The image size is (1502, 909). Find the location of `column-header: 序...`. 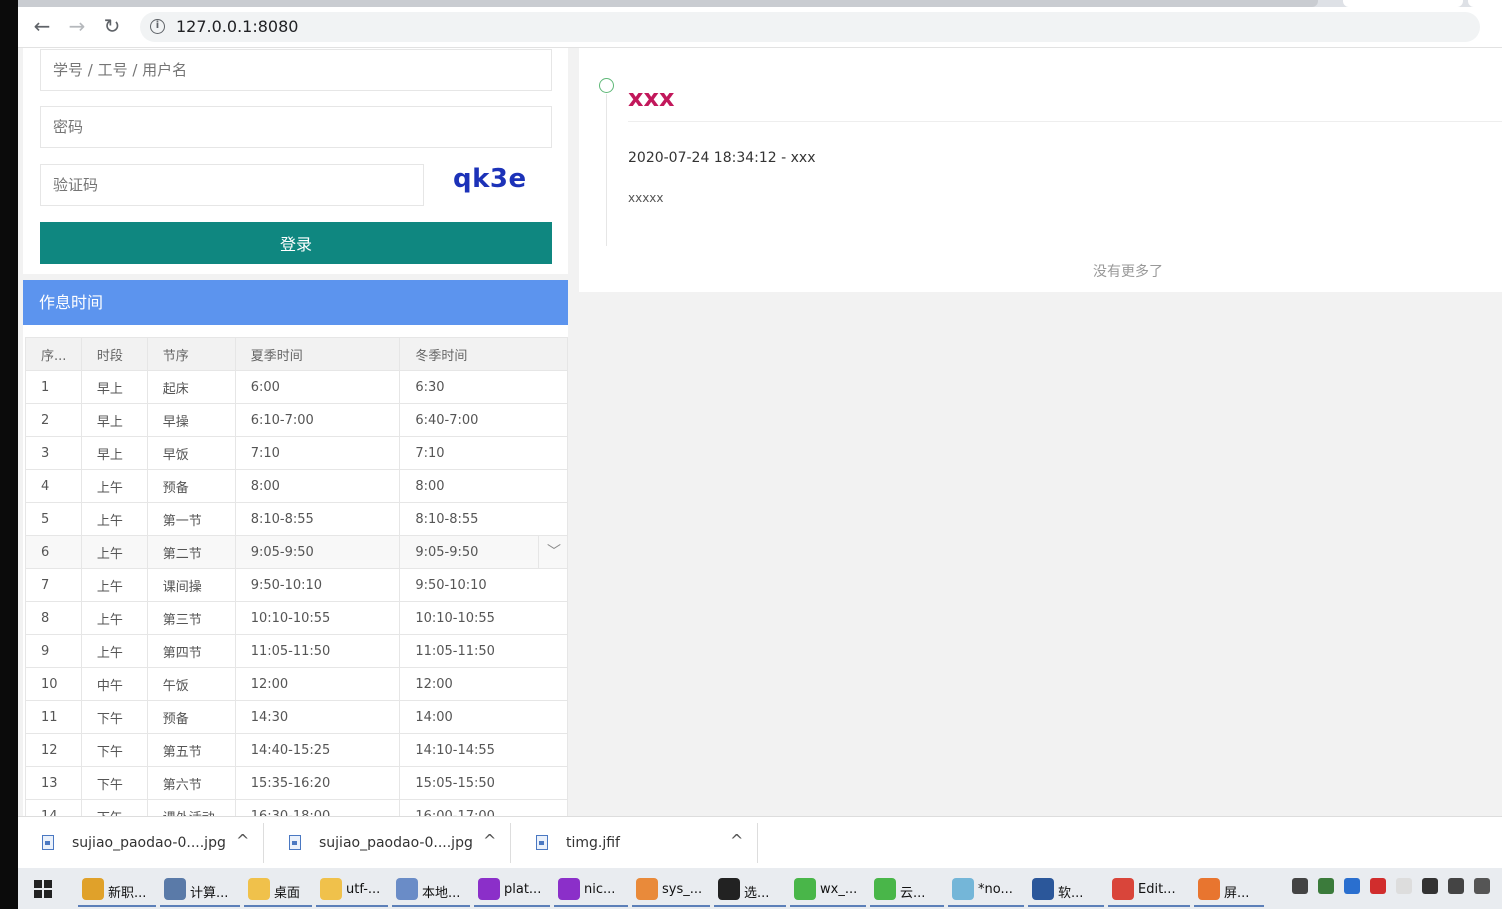

column-header: 序... is located at coordinates (53, 354).